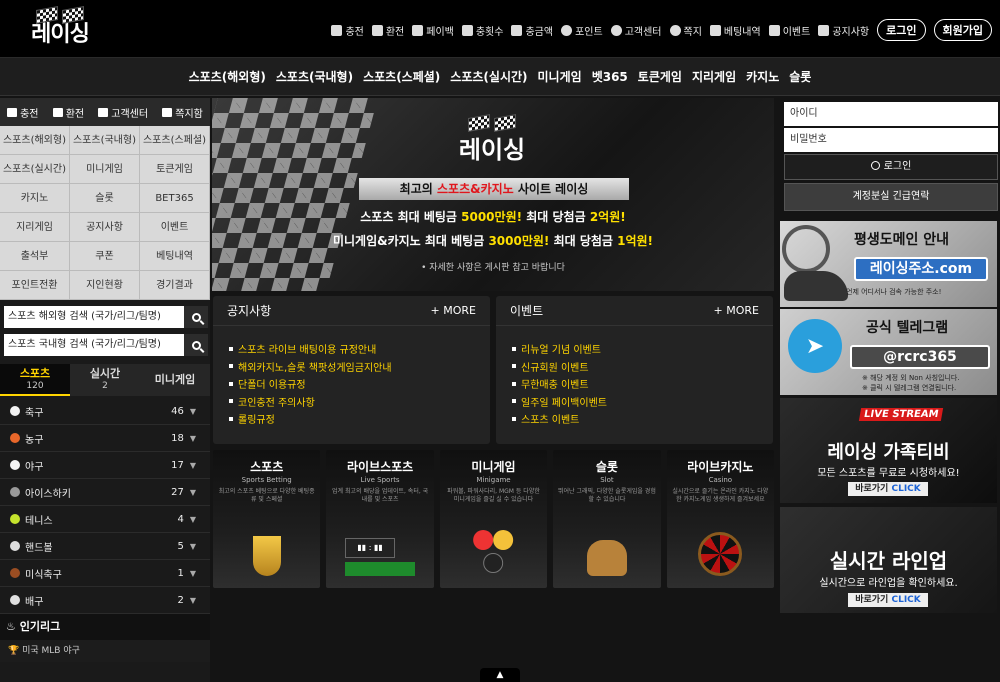 The width and height of the screenshot is (1000, 682). I want to click on quick-support: 고객센터, so click(123, 112).